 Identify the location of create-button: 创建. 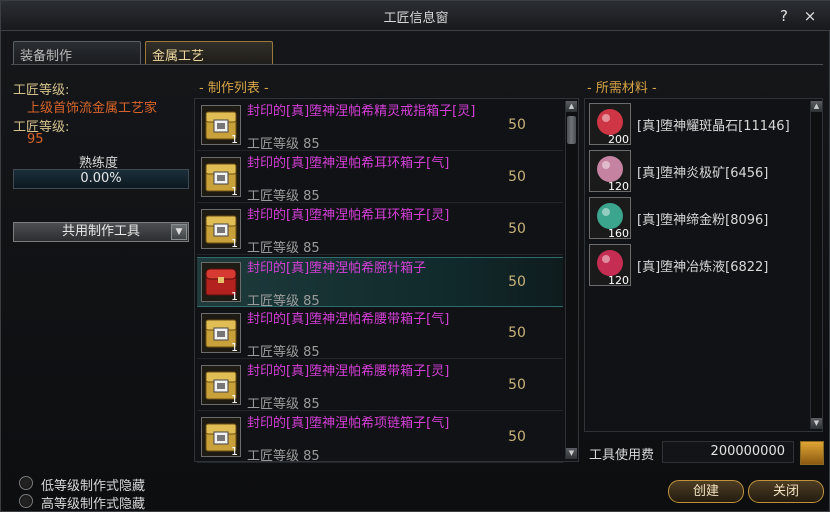
(706, 491).